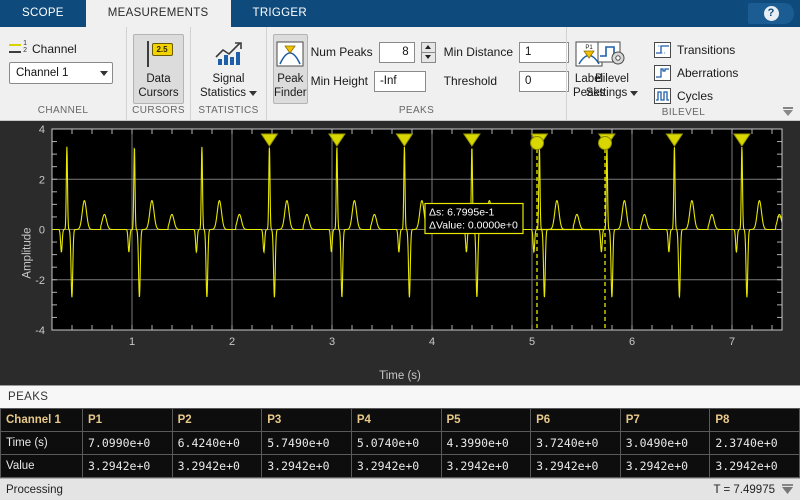  Describe the element at coordinates (632, 342) in the screenshot. I see `x-tick-label: 6` at that location.